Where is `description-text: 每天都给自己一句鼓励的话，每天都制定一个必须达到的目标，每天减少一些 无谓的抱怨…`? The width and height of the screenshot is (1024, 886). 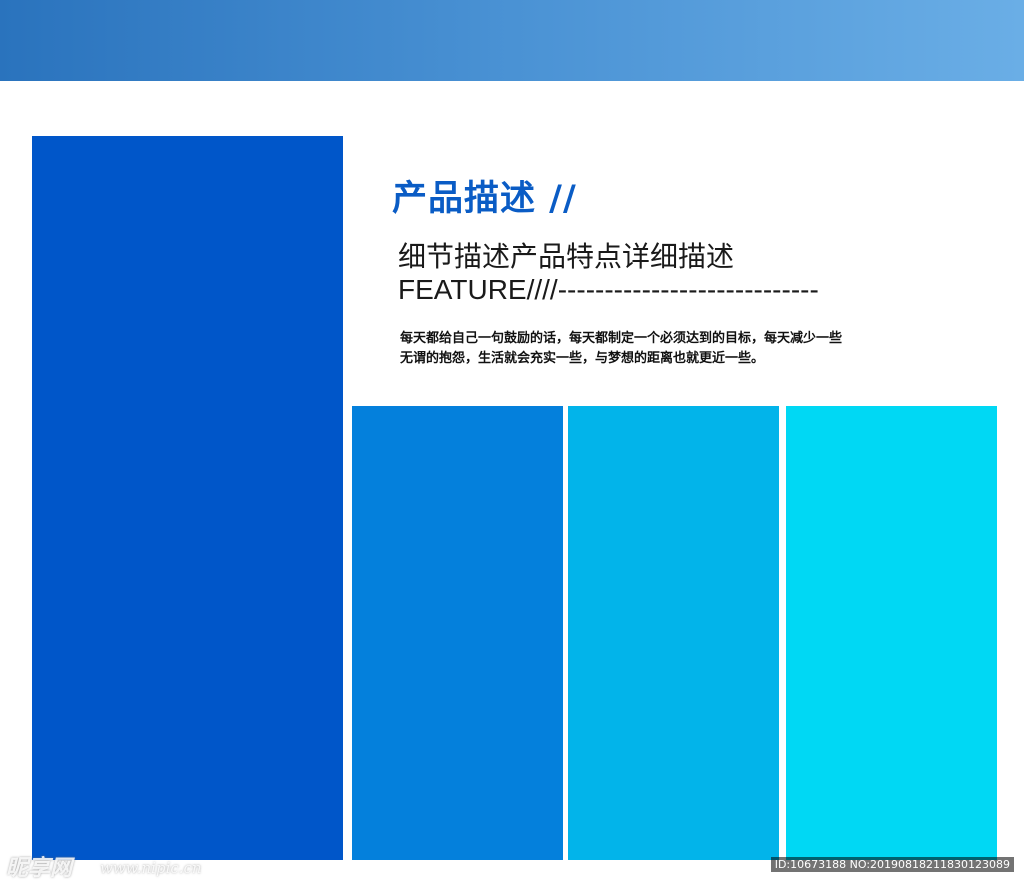
description-text: 每天都给自己一句鼓励的话，每天都制定一个必须达到的目标，每天减少一些 无谓的抱怨… is located at coordinates (680, 349).